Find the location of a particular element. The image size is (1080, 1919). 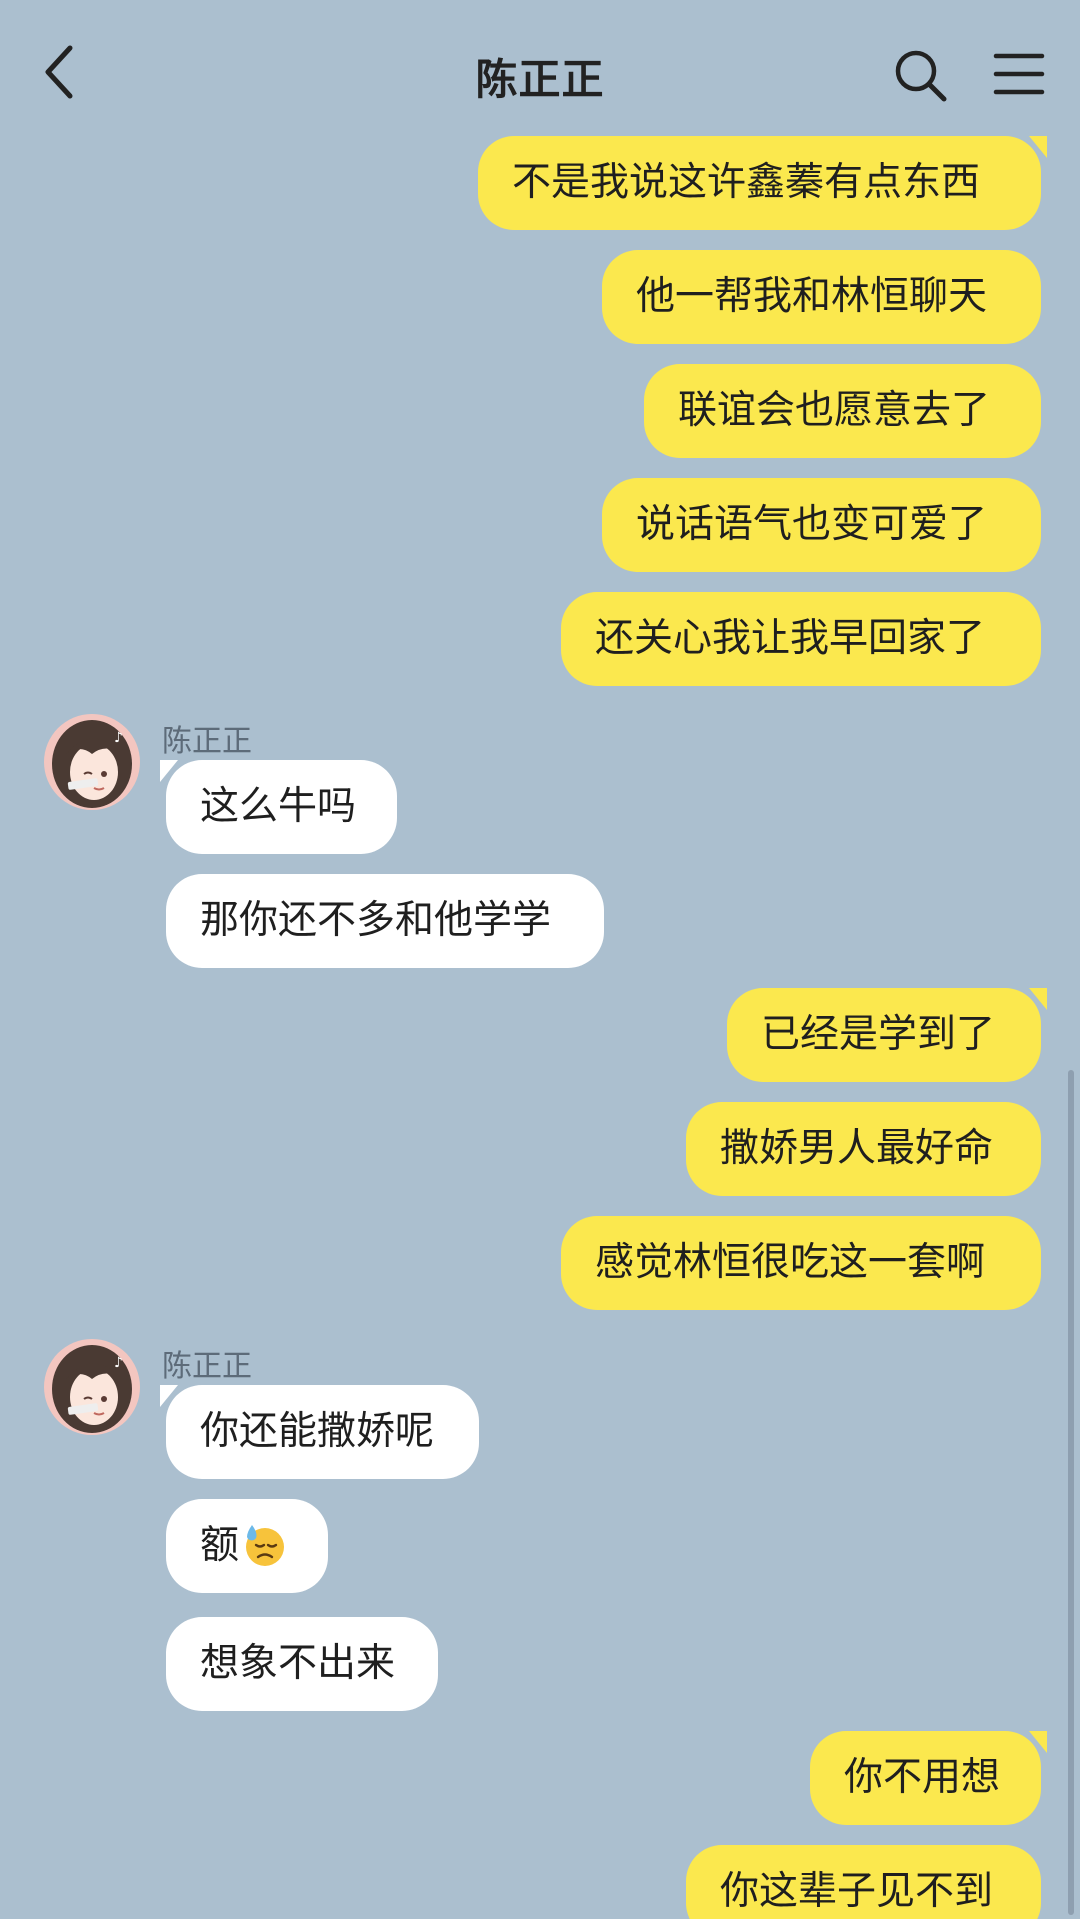

search-icon is located at coordinates (921, 76).